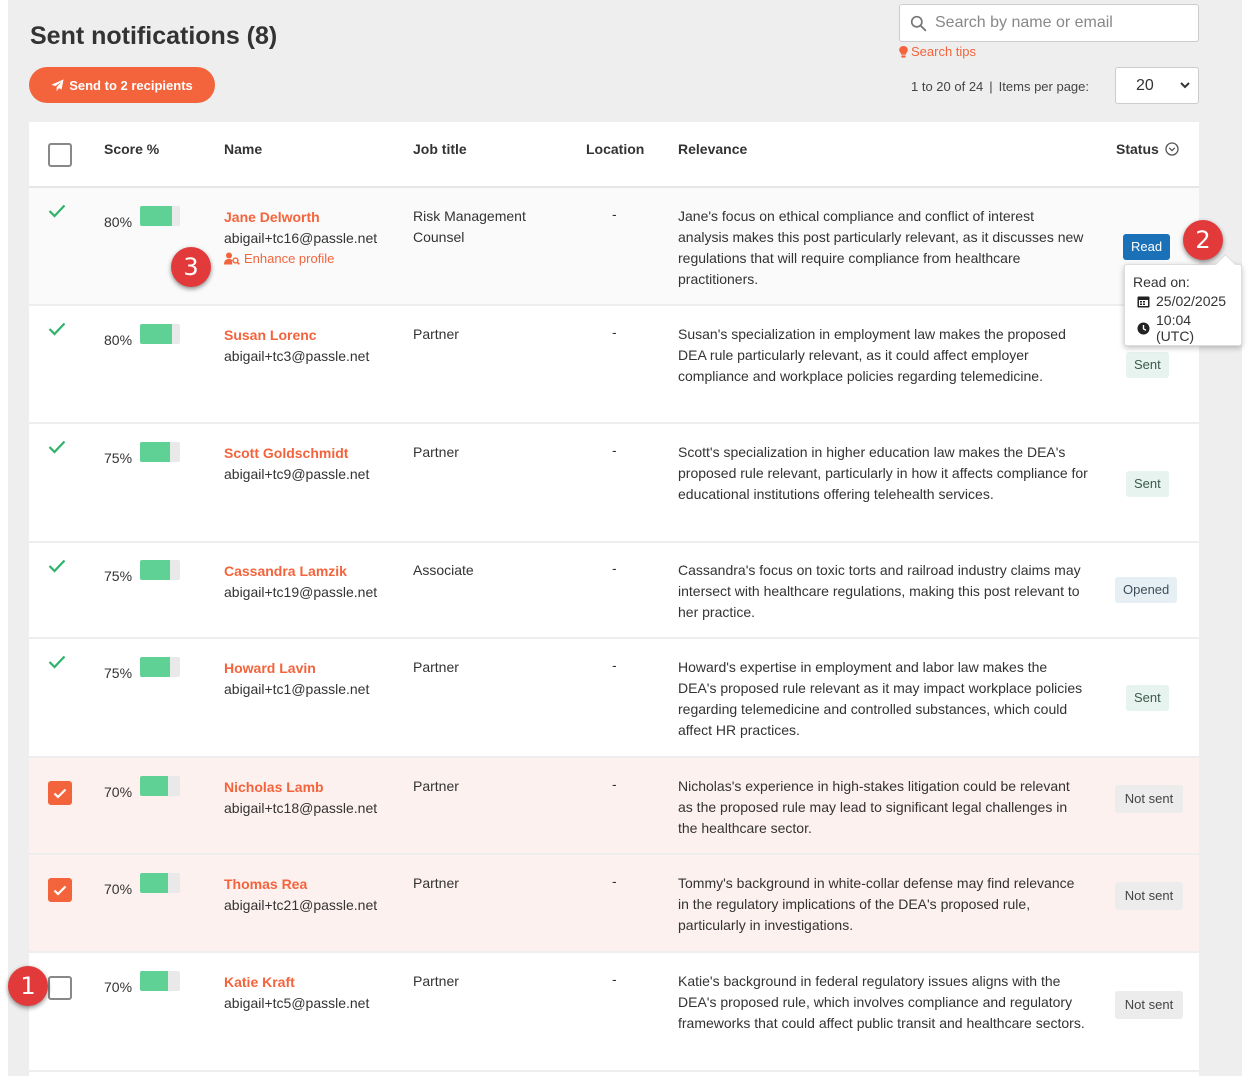  What do you see at coordinates (1175, 328) in the screenshot?
I see `tooltip-time: 10:04 (UTC)` at bounding box center [1175, 328].